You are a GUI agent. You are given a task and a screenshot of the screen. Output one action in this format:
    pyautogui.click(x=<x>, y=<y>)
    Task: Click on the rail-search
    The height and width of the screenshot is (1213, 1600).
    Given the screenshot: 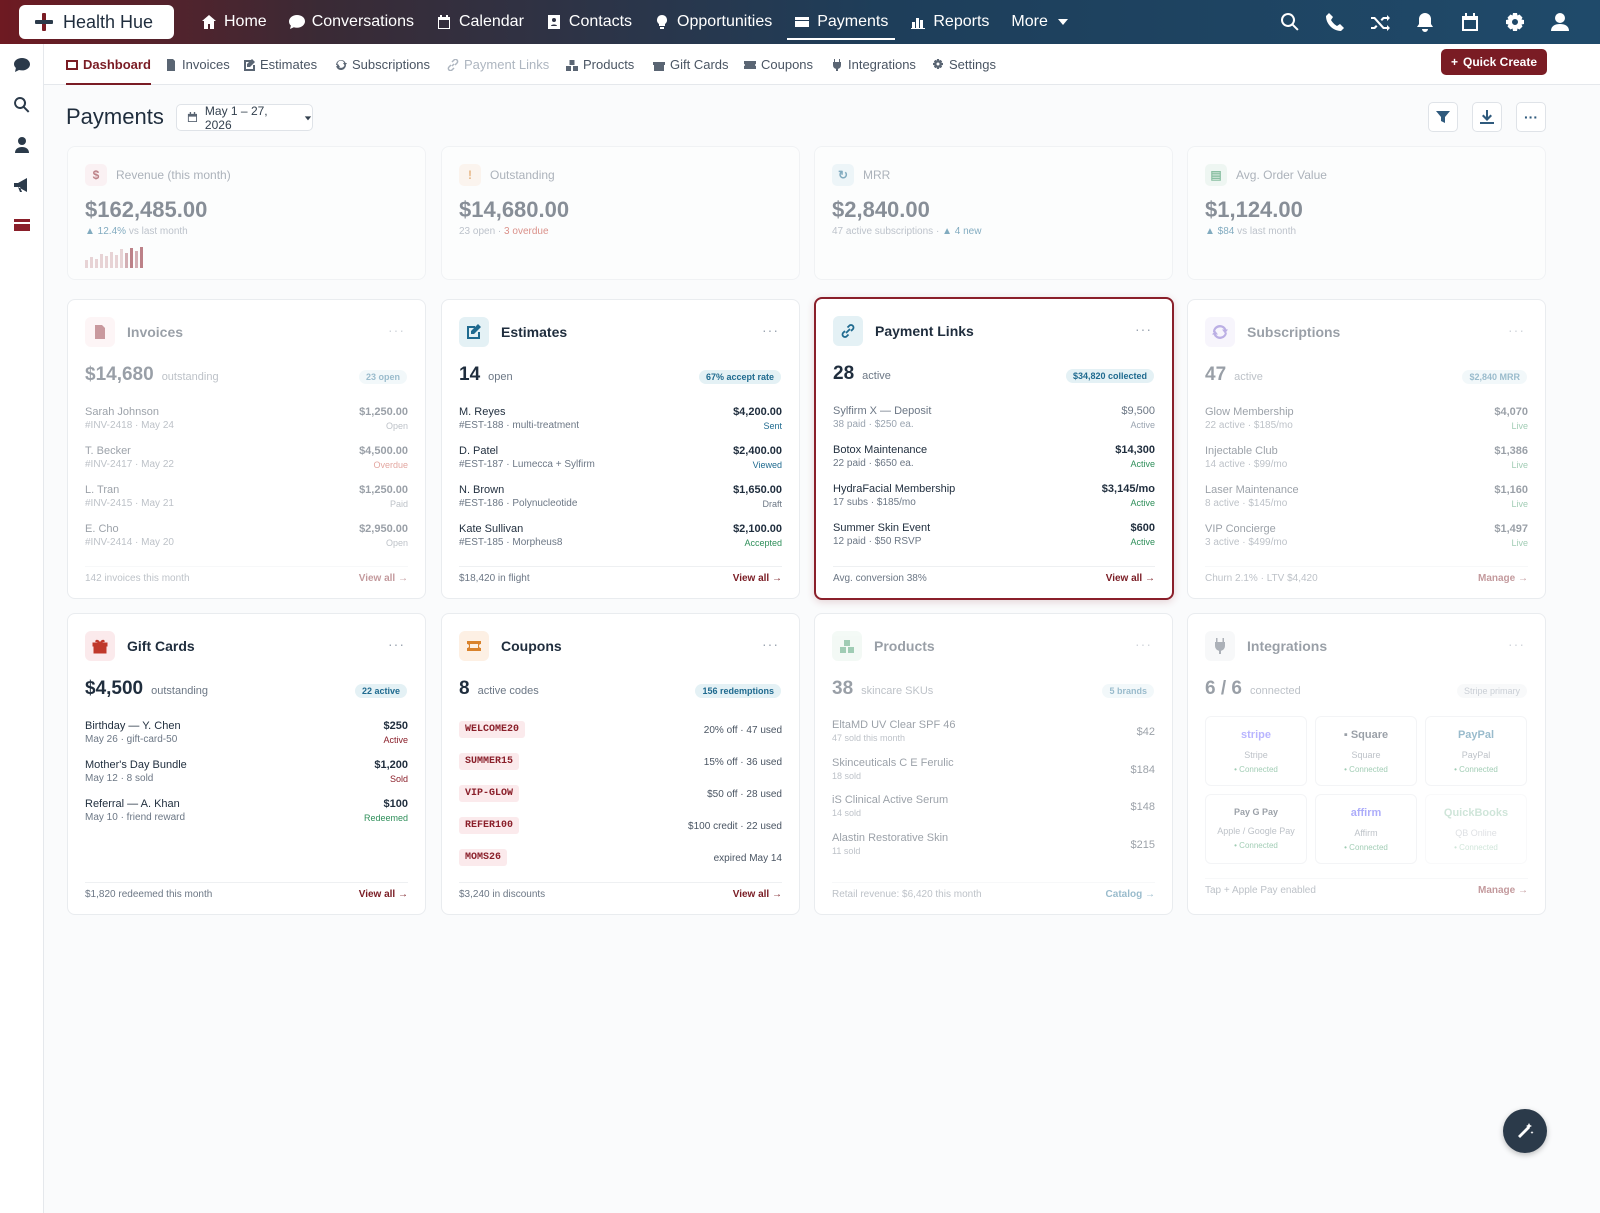 What is the action you would take?
    pyautogui.click(x=22, y=105)
    